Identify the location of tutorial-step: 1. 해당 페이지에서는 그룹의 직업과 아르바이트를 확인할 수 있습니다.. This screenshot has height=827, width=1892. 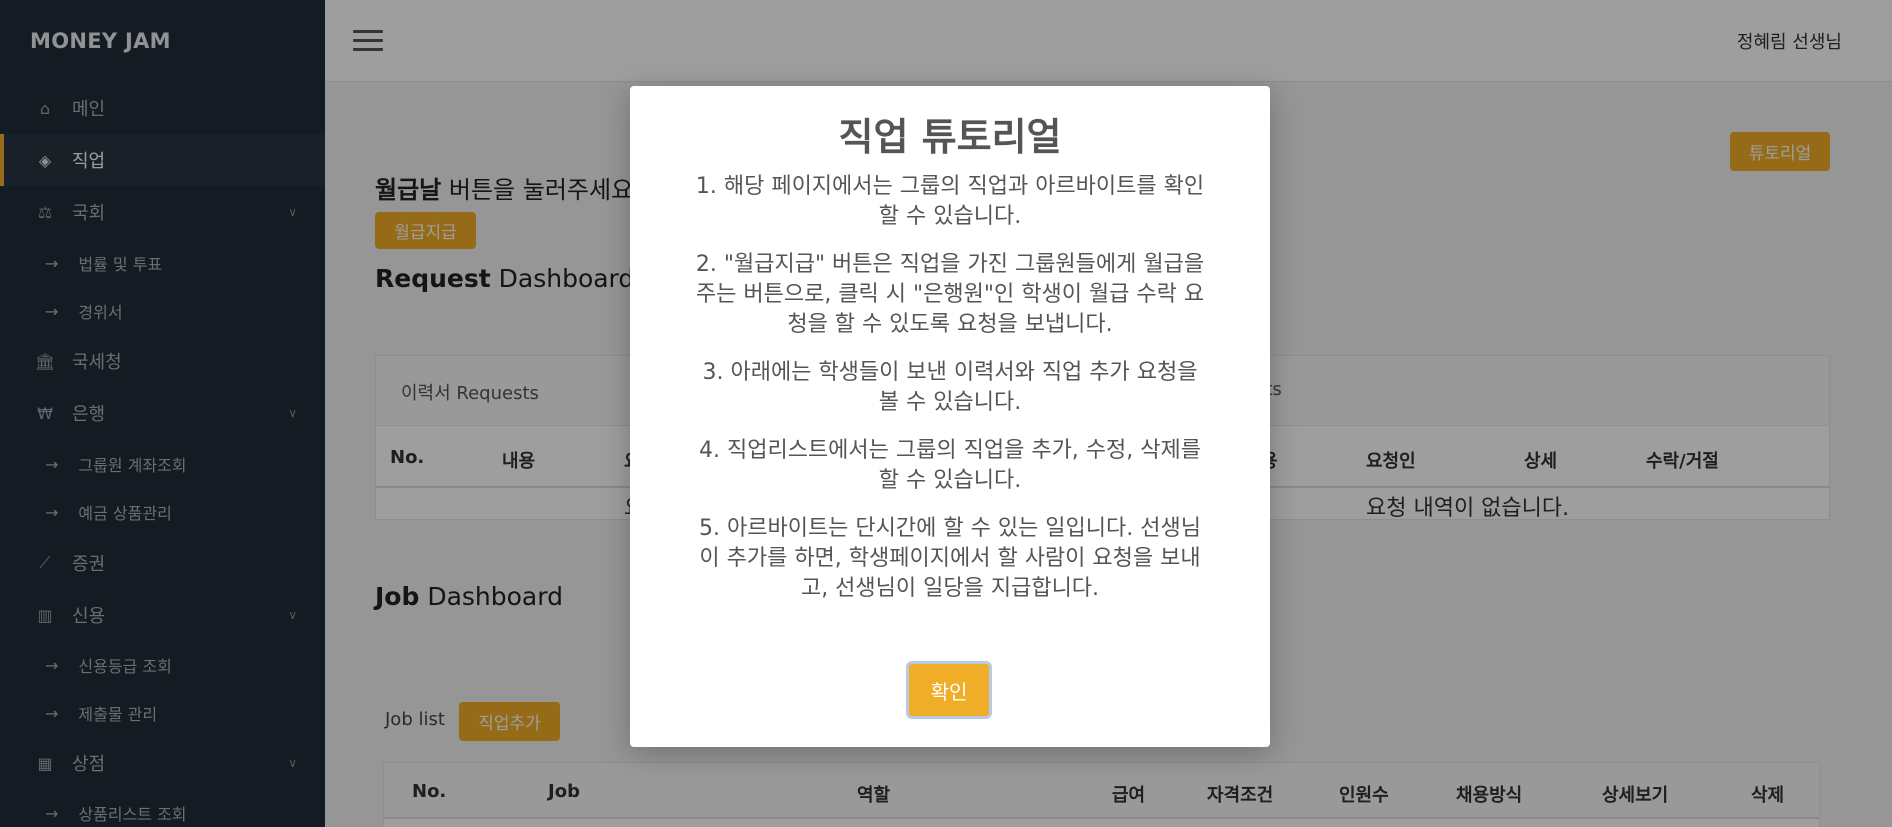
(950, 201).